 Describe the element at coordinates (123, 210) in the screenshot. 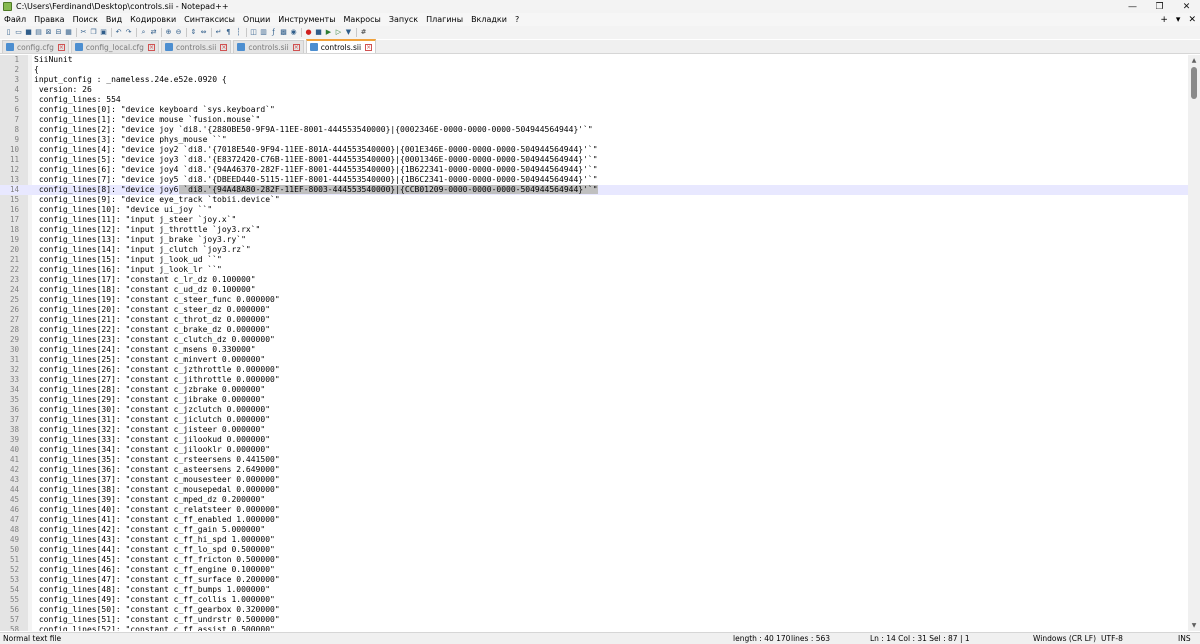

I see `line-text: config_lines[10]: "device ui_joy ``"` at that location.